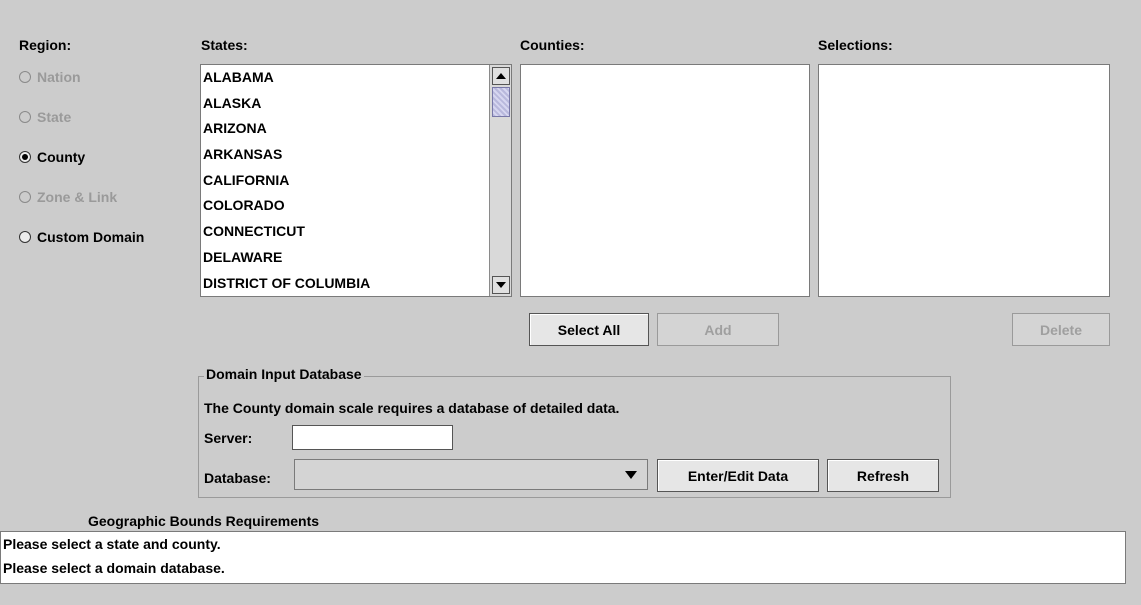 This screenshot has width=1141, height=605. I want to click on states-scrollbar, so click(500, 180).